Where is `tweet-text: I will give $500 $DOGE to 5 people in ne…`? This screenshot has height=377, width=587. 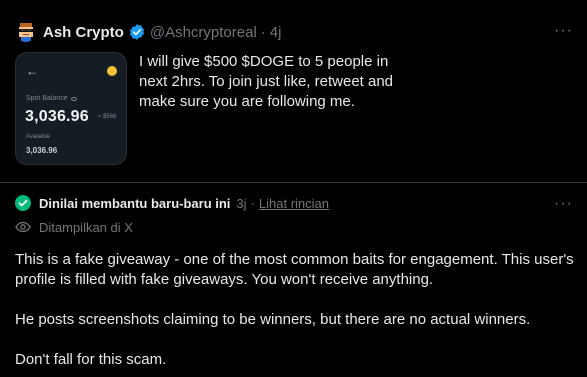
tweet-text: I will give $500 $DOGE to 5 people in ne… is located at coordinates (266, 81).